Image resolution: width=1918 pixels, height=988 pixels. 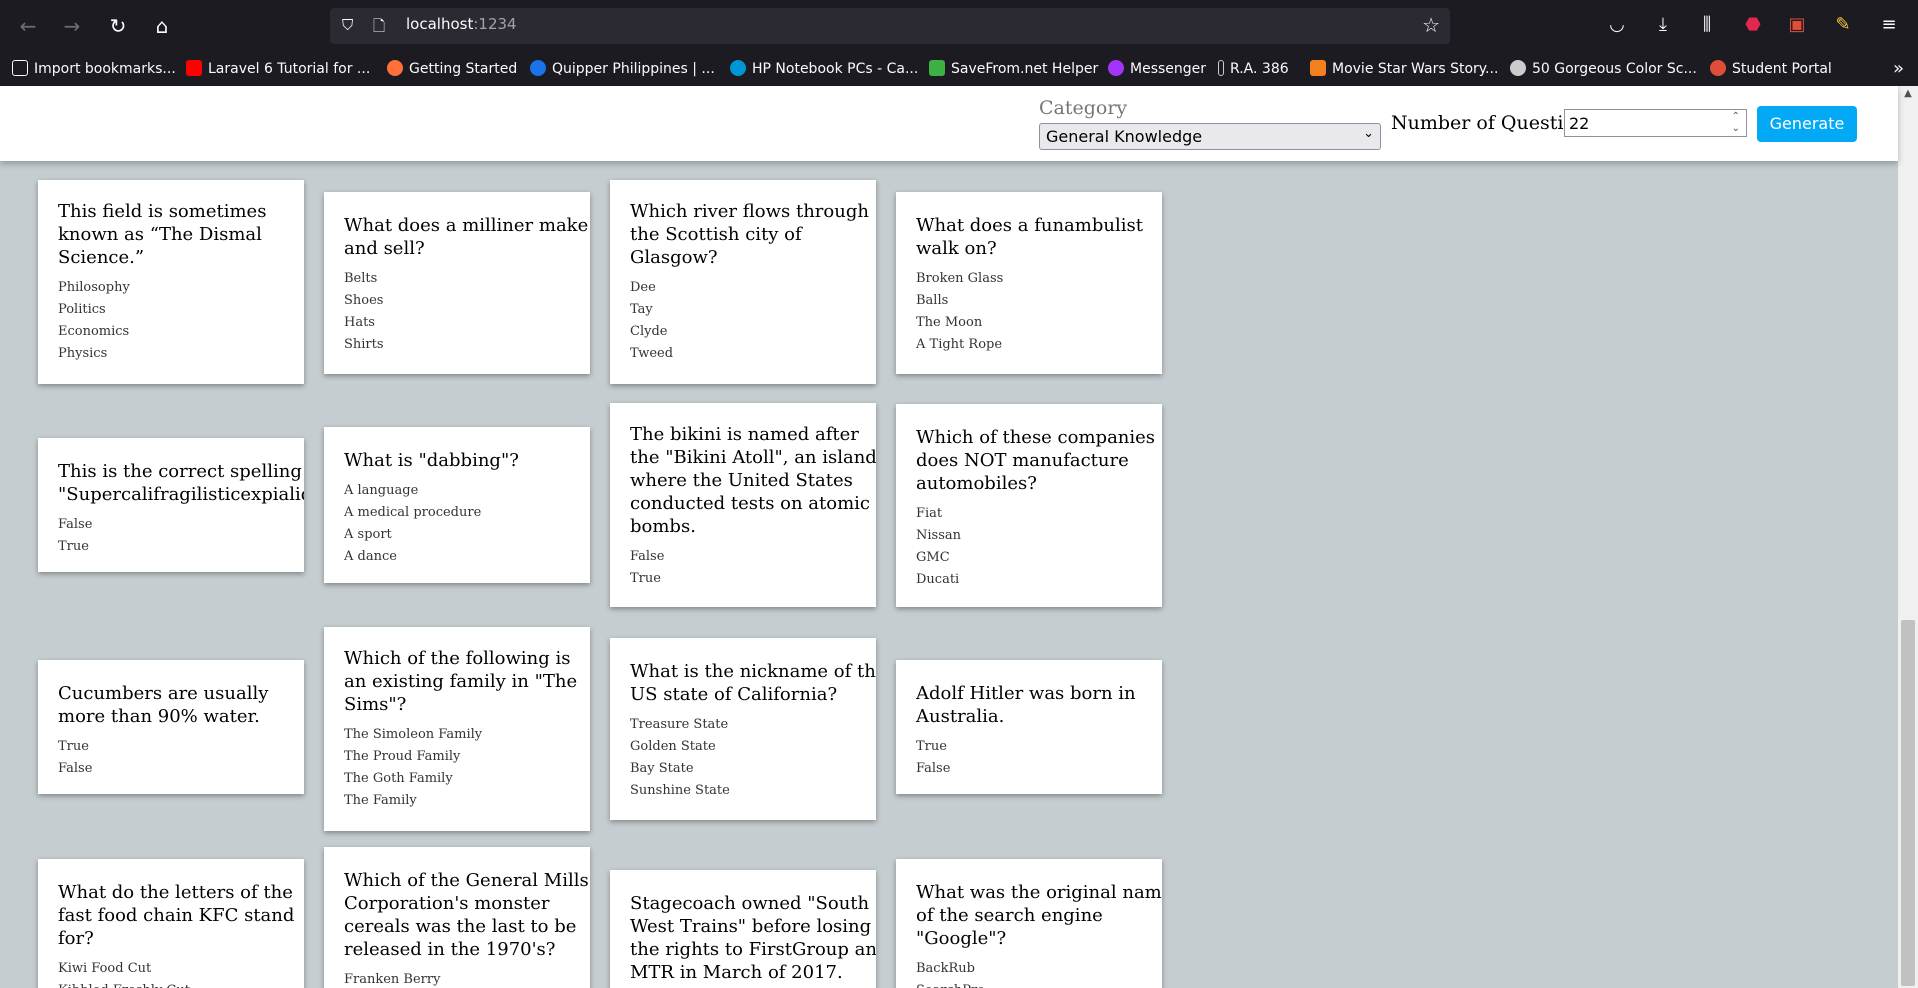 What do you see at coordinates (379, 28) in the screenshot?
I see `page-info-icon: 🗋` at bounding box center [379, 28].